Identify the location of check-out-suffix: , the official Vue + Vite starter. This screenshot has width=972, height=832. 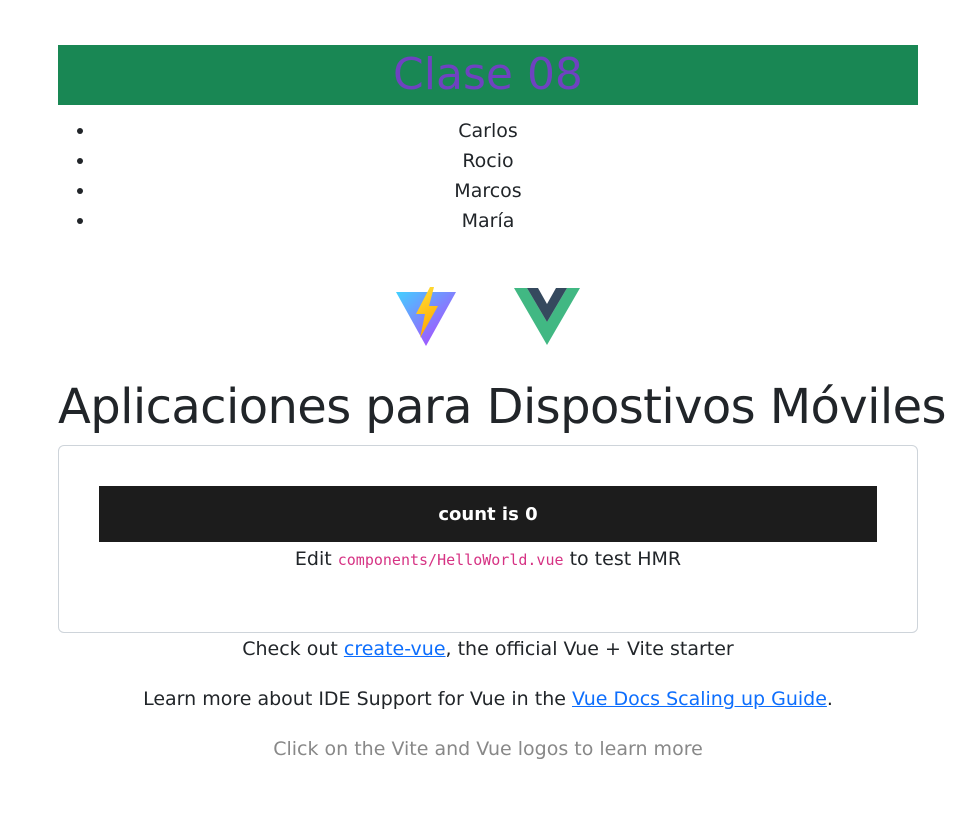
(589, 649).